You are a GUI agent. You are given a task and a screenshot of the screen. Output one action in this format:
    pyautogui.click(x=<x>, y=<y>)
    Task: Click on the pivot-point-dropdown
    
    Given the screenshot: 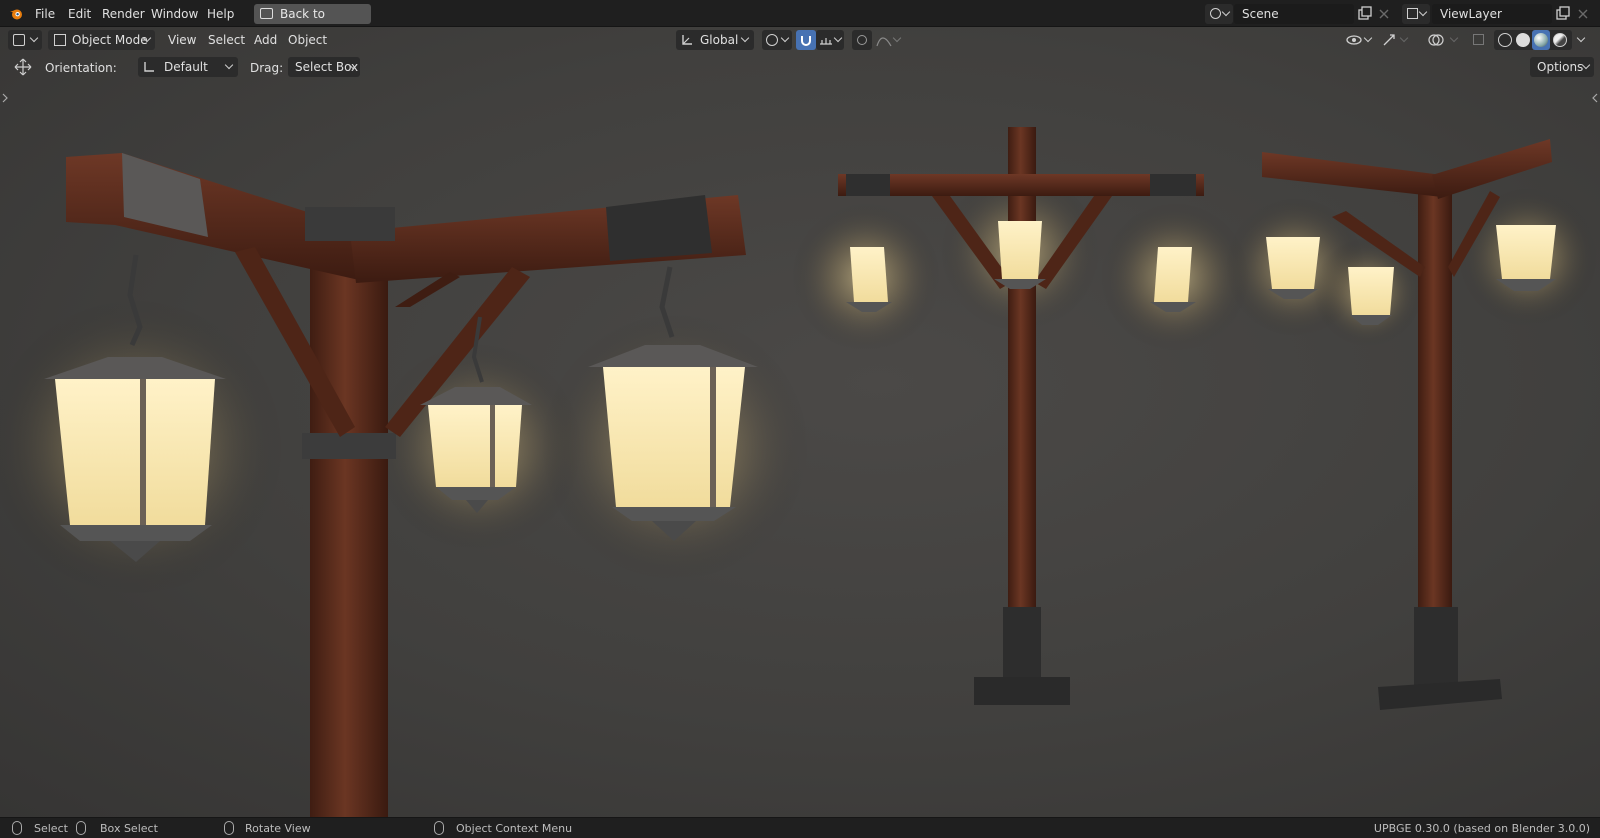 What is the action you would take?
    pyautogui.click(x=777, y=40)
    